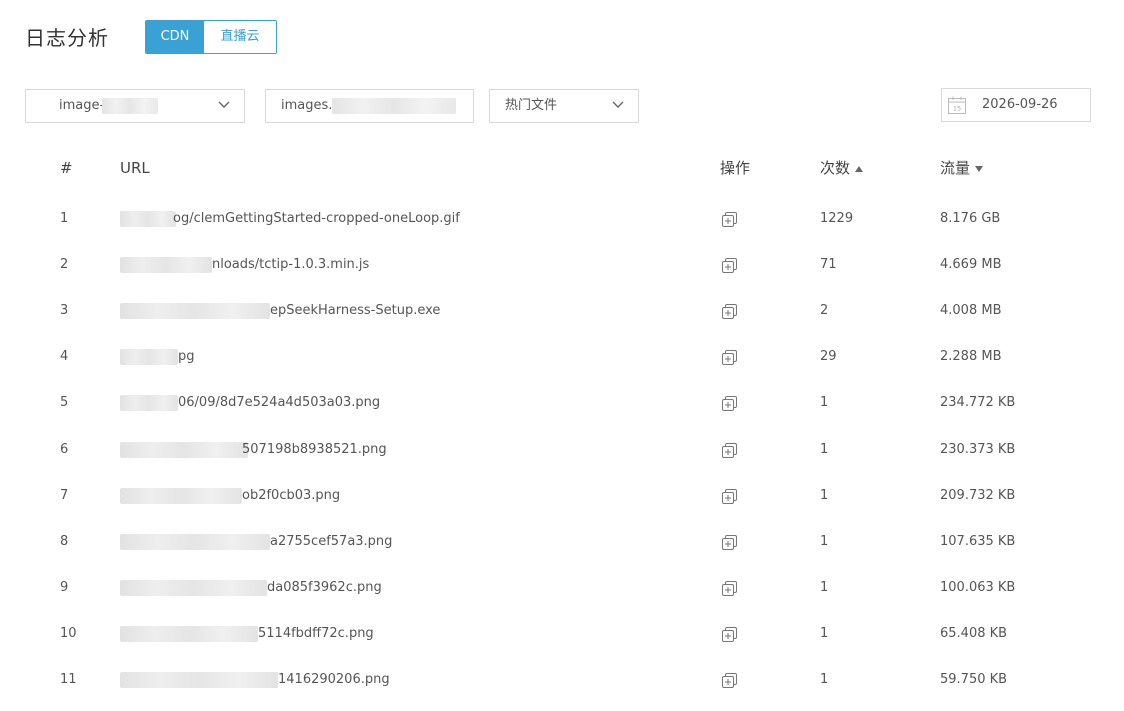 The image size is (1124, 711). I want to click on domain-select: images., so click(369, 106).